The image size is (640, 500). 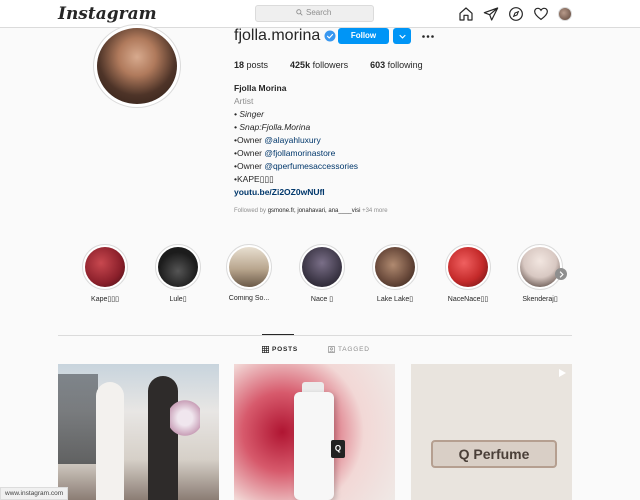 I want to click on profile-stats: 18 posts 425k followers 603 following, so click(x=339, y=65).